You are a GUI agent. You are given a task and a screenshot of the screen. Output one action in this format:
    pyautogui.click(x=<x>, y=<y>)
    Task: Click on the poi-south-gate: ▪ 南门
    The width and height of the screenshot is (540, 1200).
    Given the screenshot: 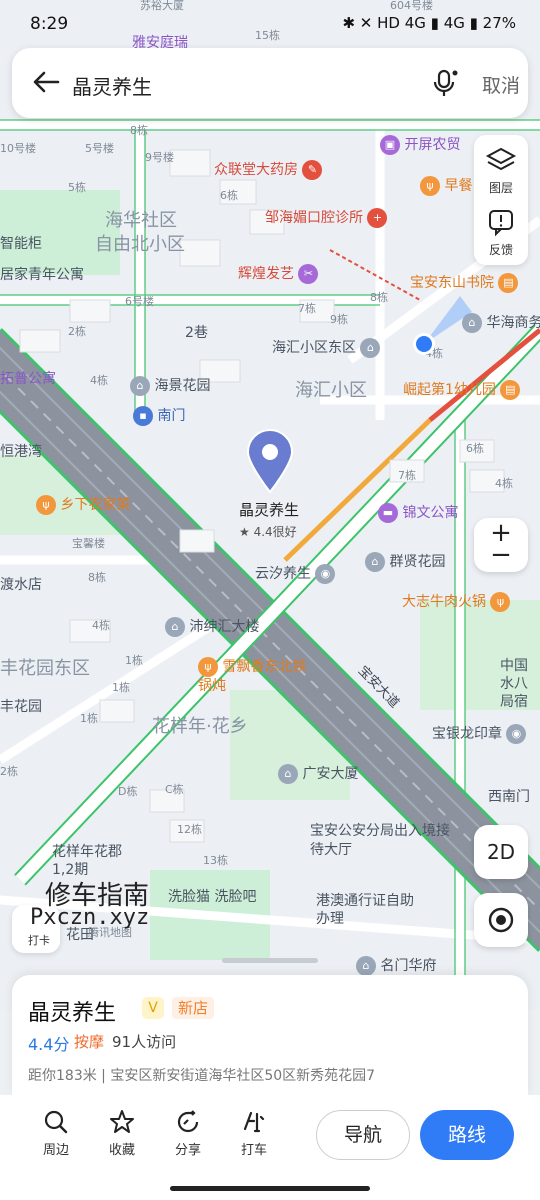 What is the action you would take?
    pyautogui.click(x=159, y=416)
    